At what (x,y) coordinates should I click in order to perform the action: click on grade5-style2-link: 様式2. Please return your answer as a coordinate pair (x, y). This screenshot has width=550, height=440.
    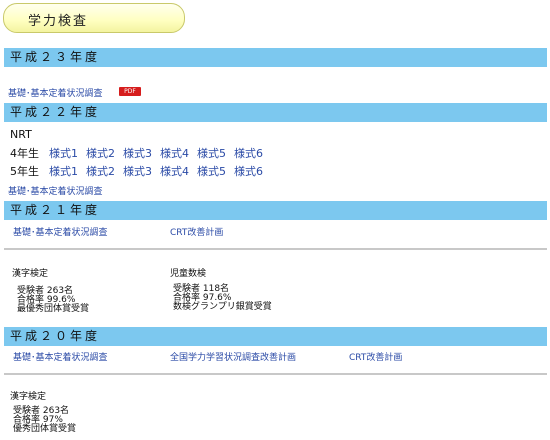
    Looking at the image, I should click on (100, 171).